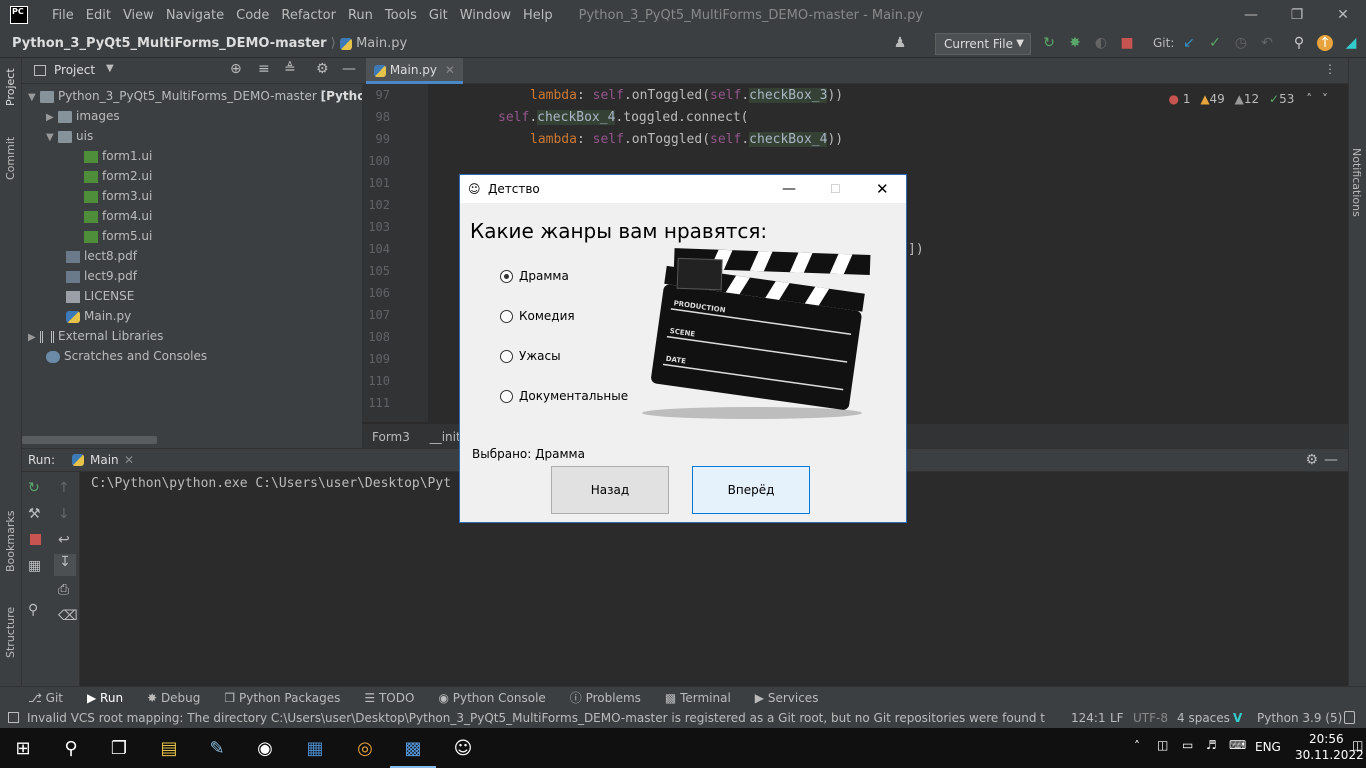 This screenshot has width=1366, height=768. I want to click on inspection-widget: ● 1 ▲49 ▲12 ✓53 ˄ ˅, so click(1248, 99).